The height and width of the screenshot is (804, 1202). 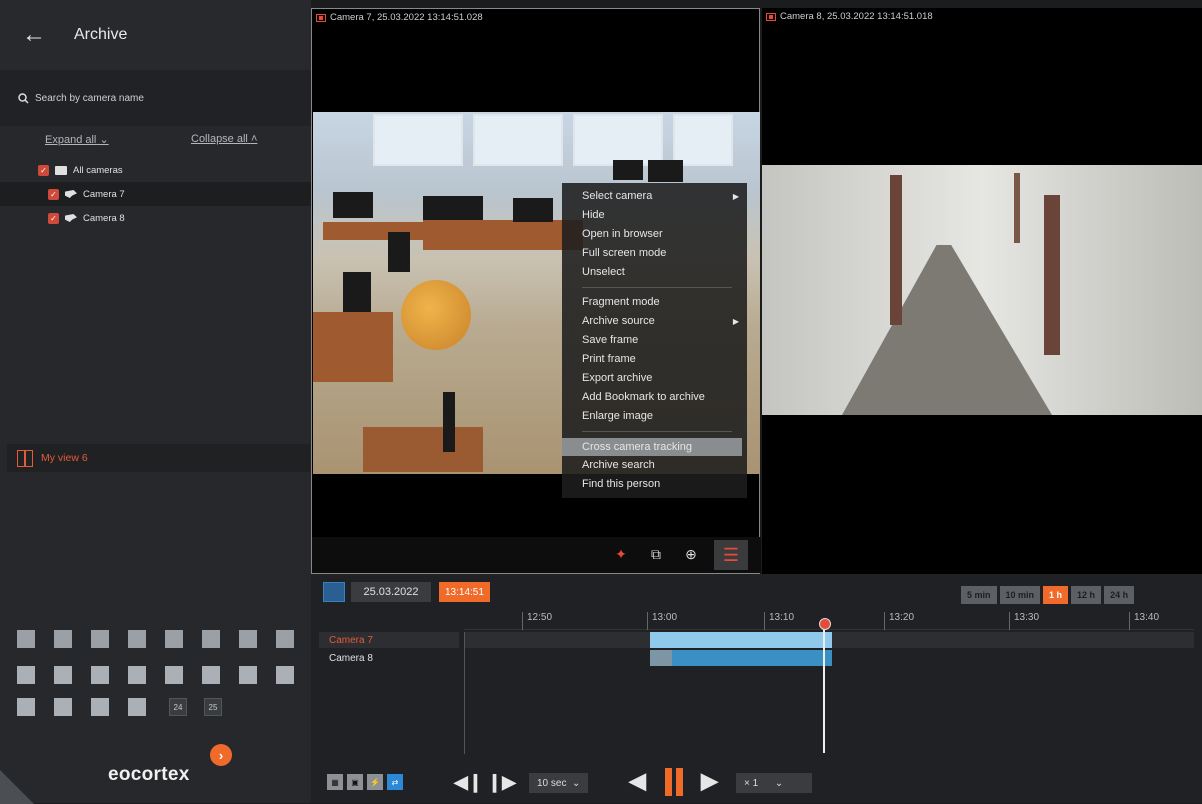 What do you see at coordinates (468, 782) in the screenshot?
I see `step-back-icon: ◀❙` at bounding box center [468, 782].